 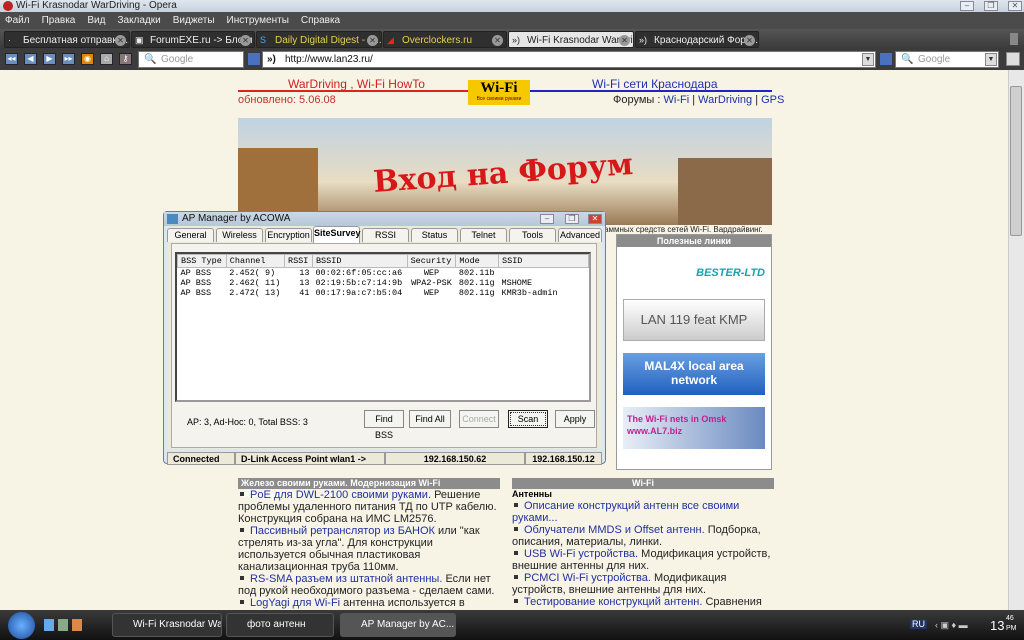 I want to click on article-link: RS-SMA разъем из штатной антенны., so click(x=346, y=579).